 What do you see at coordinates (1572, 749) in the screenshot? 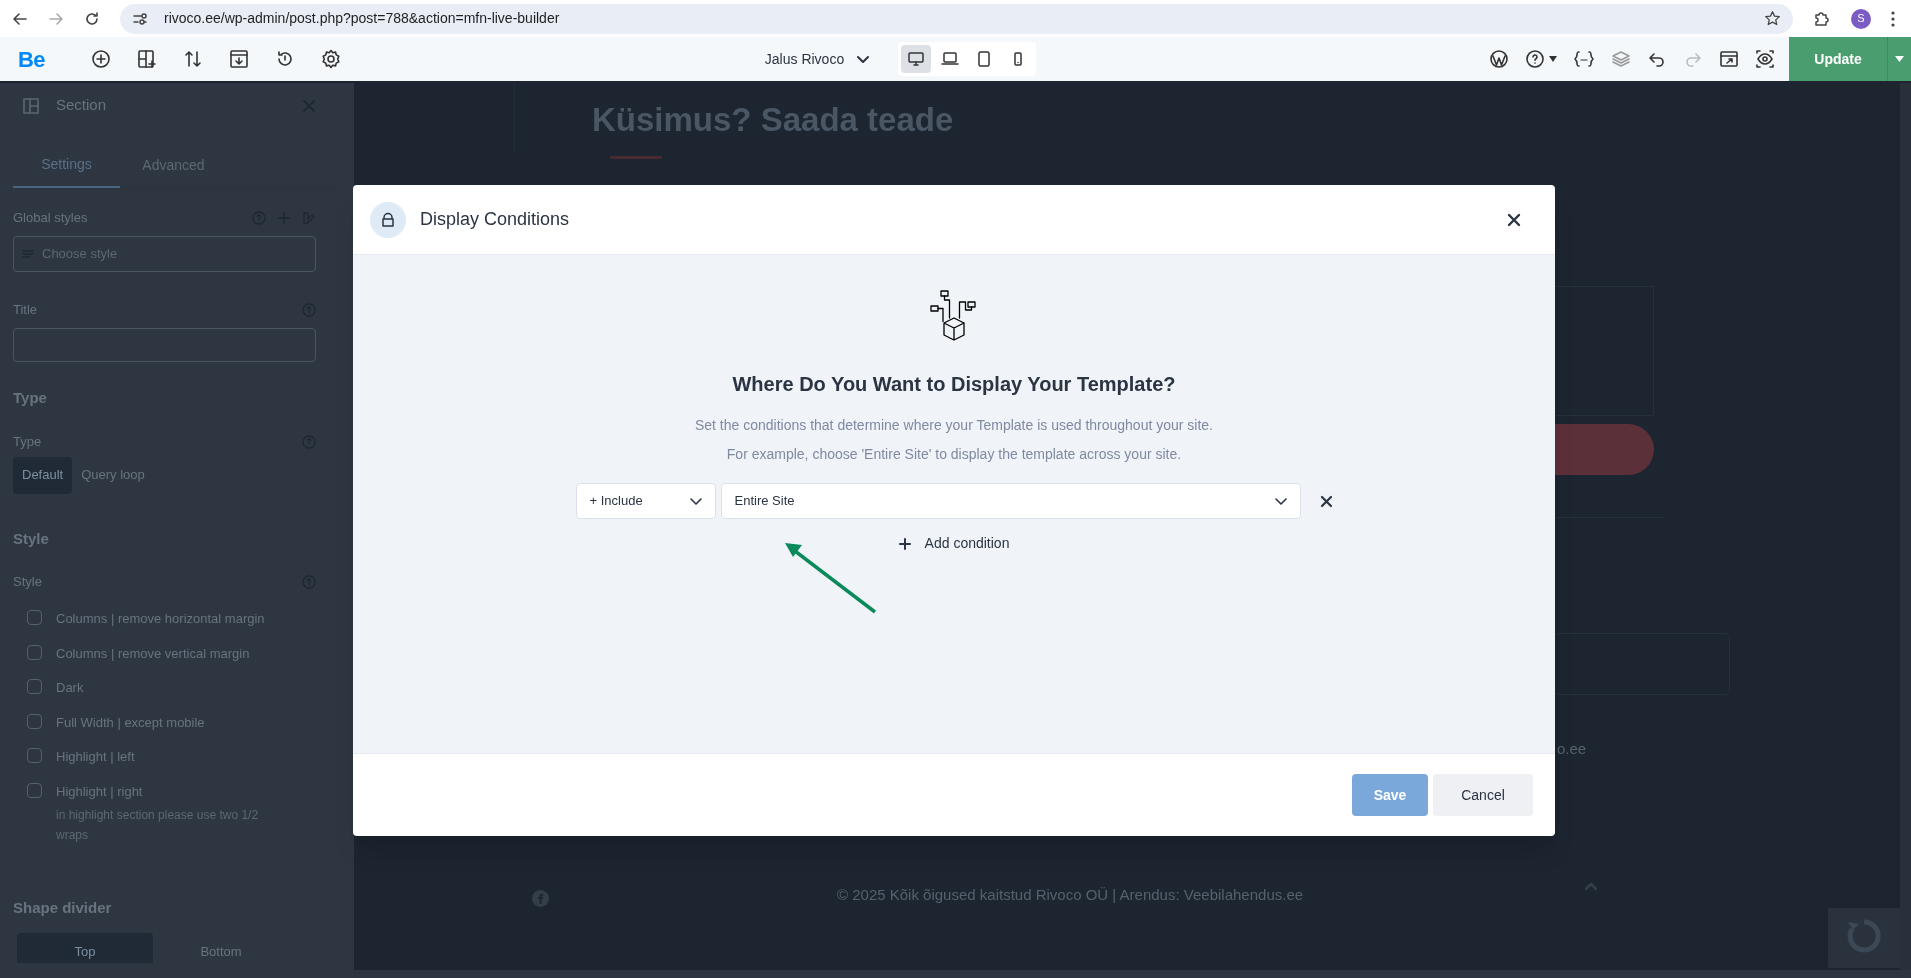
I see `email-text-fragment: o.ee` at bounding box center [1572, 749].